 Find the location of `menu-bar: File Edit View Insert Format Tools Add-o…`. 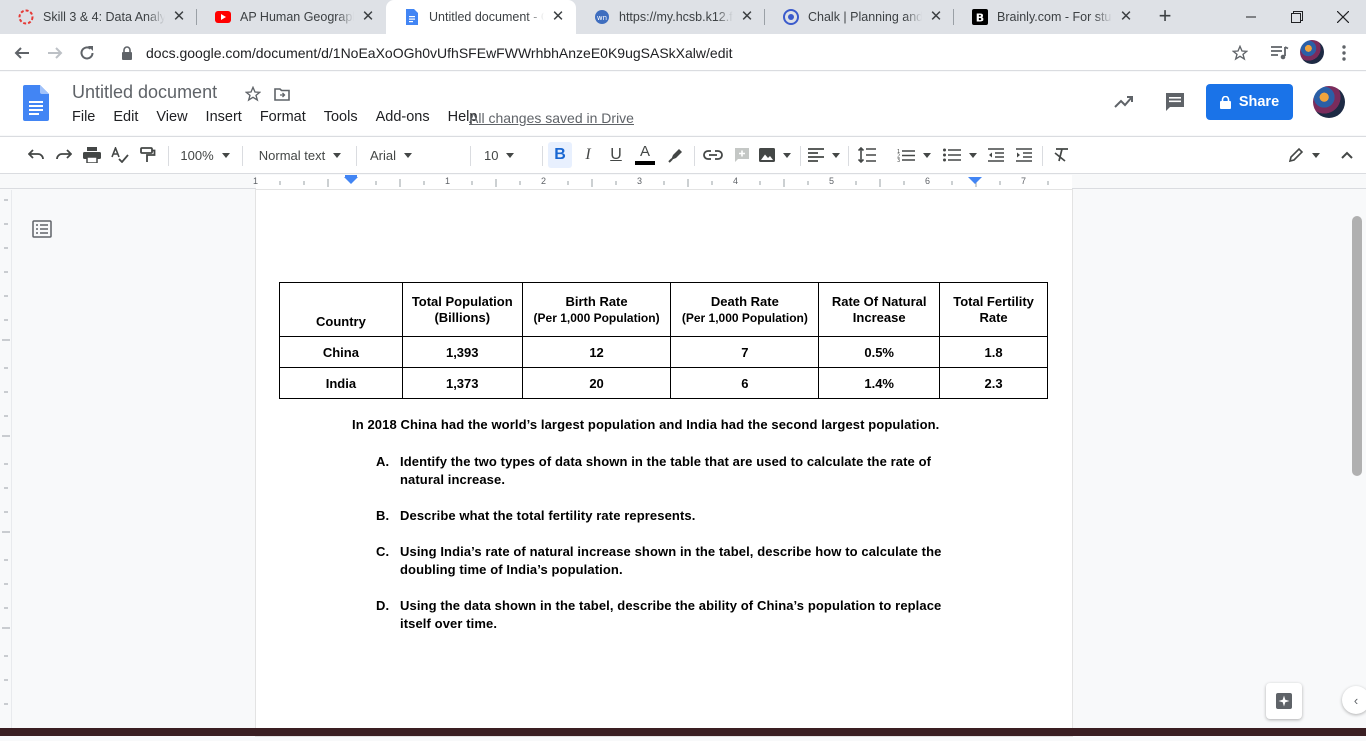

menu-bar: File Edit View Insert Format Tools Add-o… is located at coordinates (274, 117).